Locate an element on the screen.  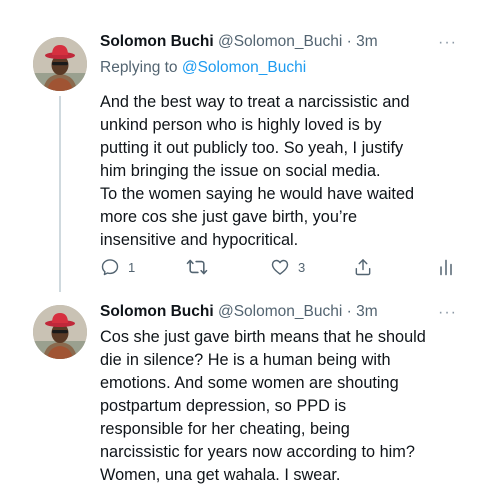
analytics-icon is located at coordinates (446, 267).